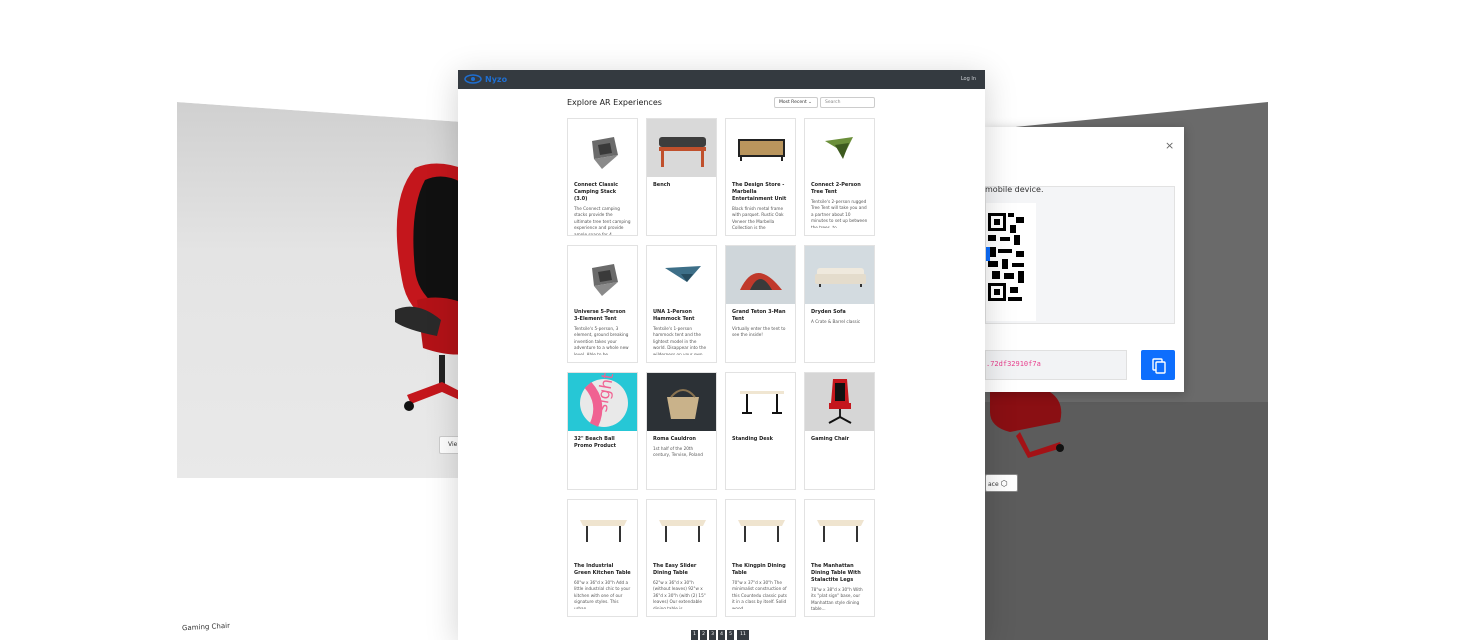 The width and height of the screenshot is (1459, 640). I want to click on login-link: Log In, so click(968, 79).